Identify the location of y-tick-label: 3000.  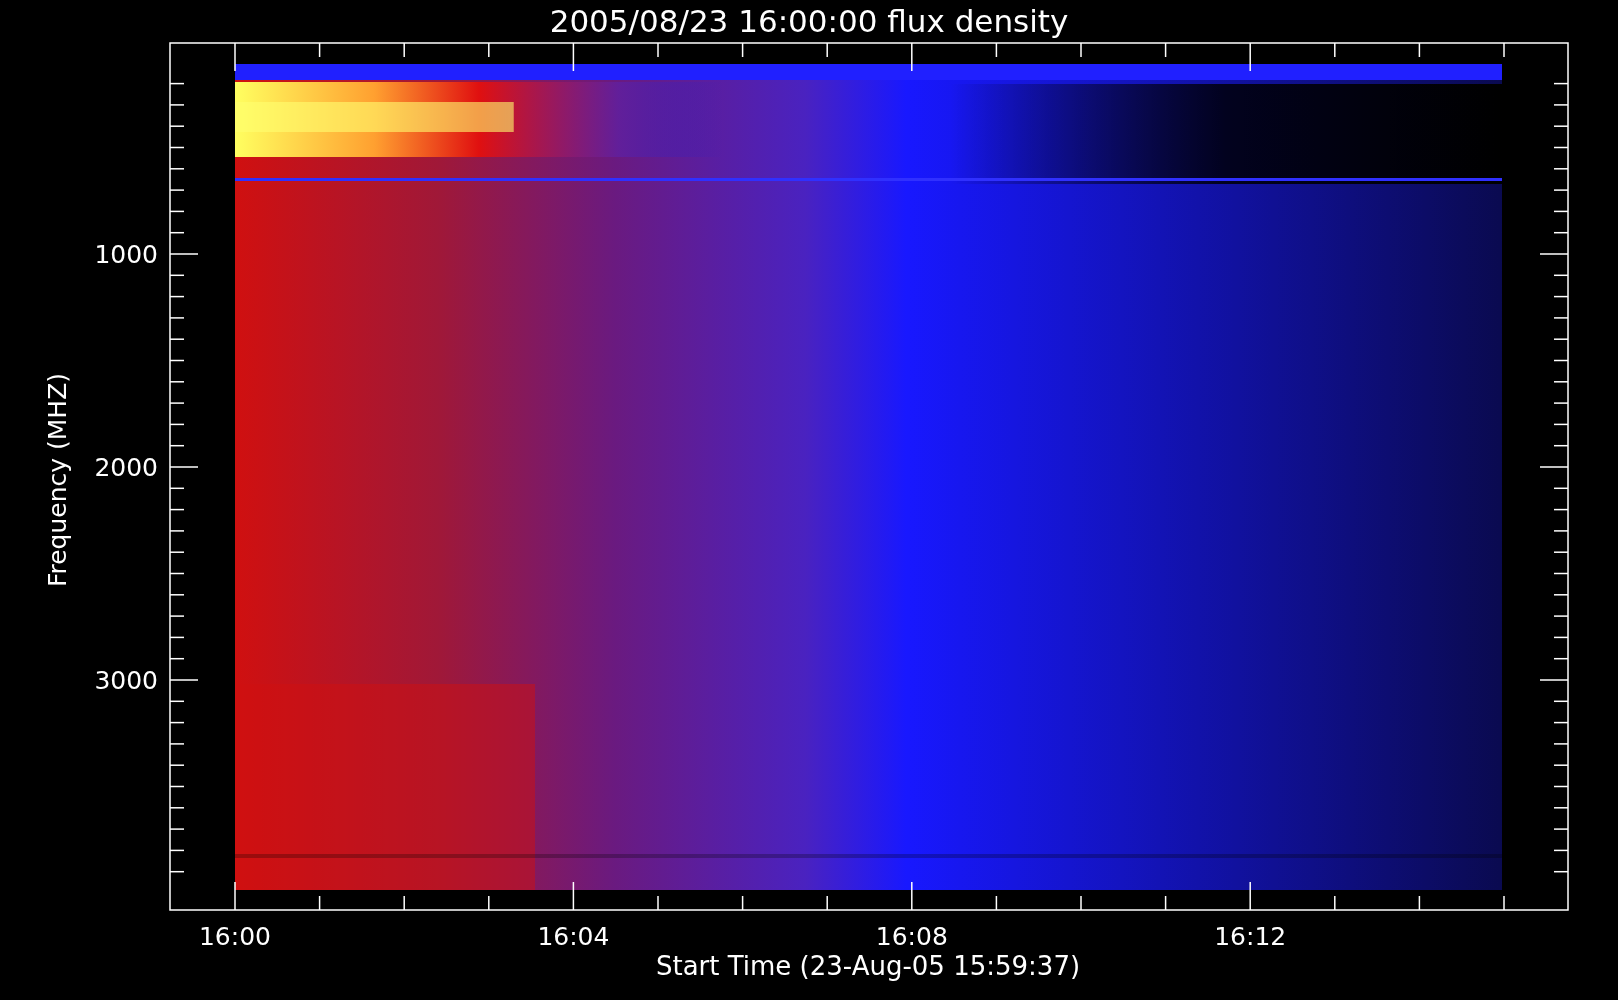
(126, 680).